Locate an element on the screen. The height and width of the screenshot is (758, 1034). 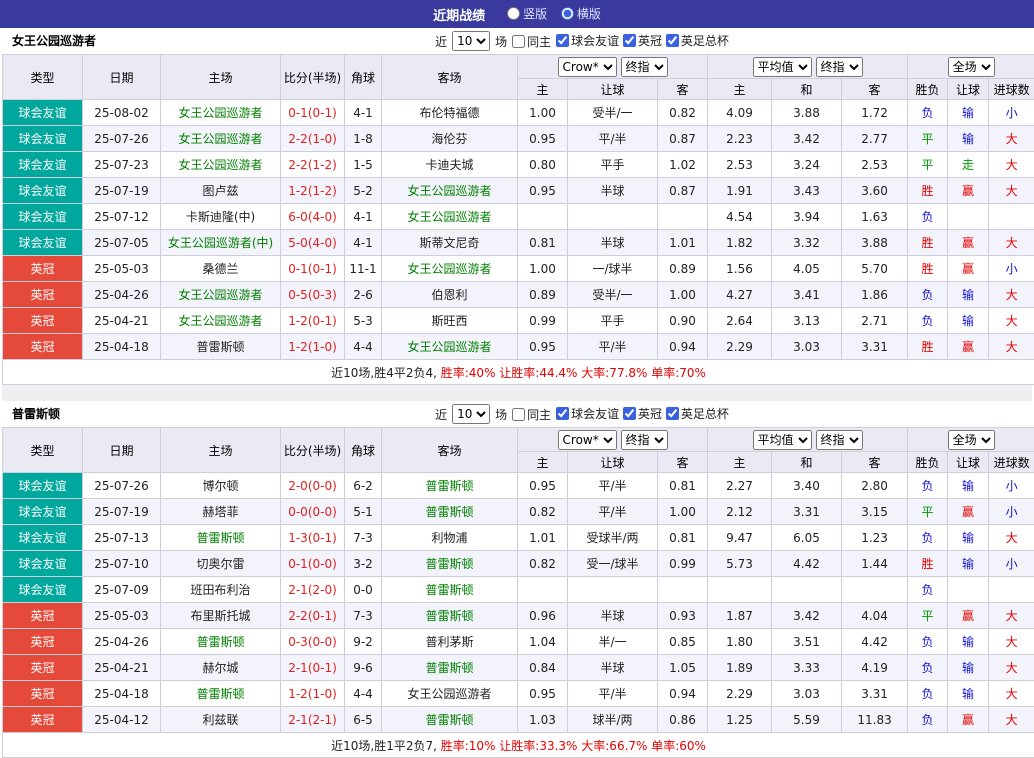
layout-radio-option: 竖版 is located at coordinates (527, 13).